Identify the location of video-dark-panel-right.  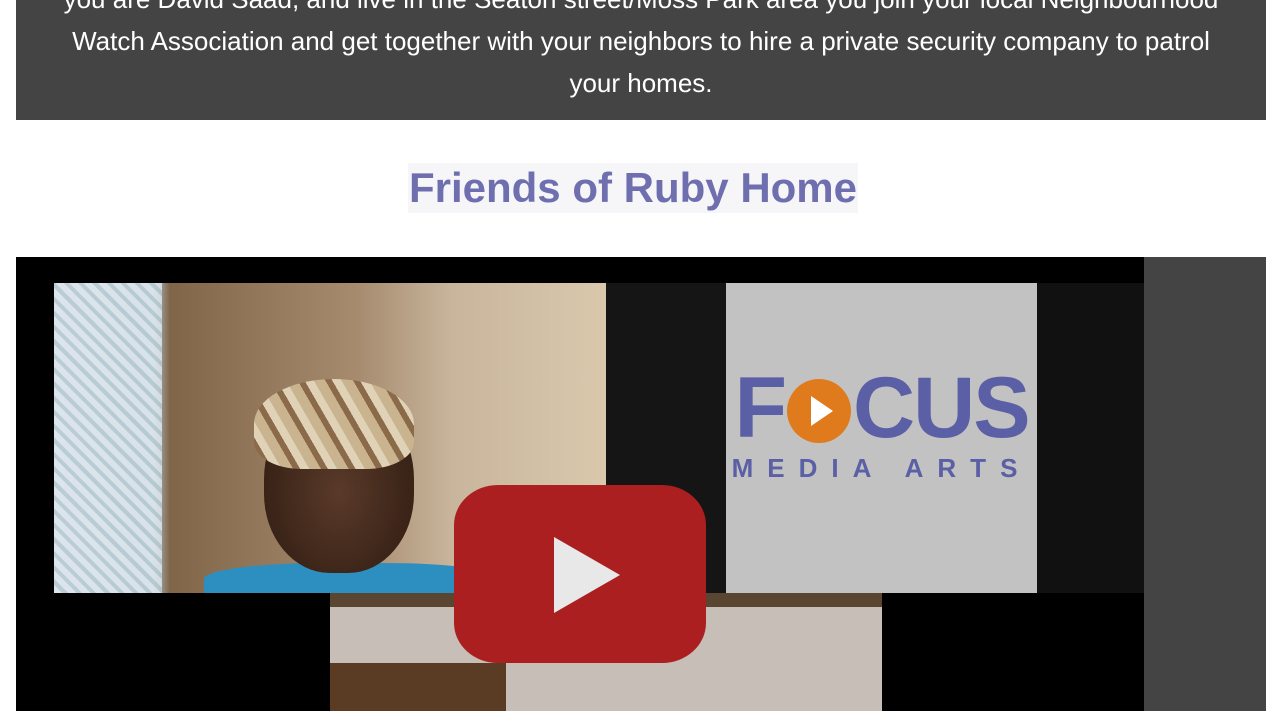
(1090, 438).